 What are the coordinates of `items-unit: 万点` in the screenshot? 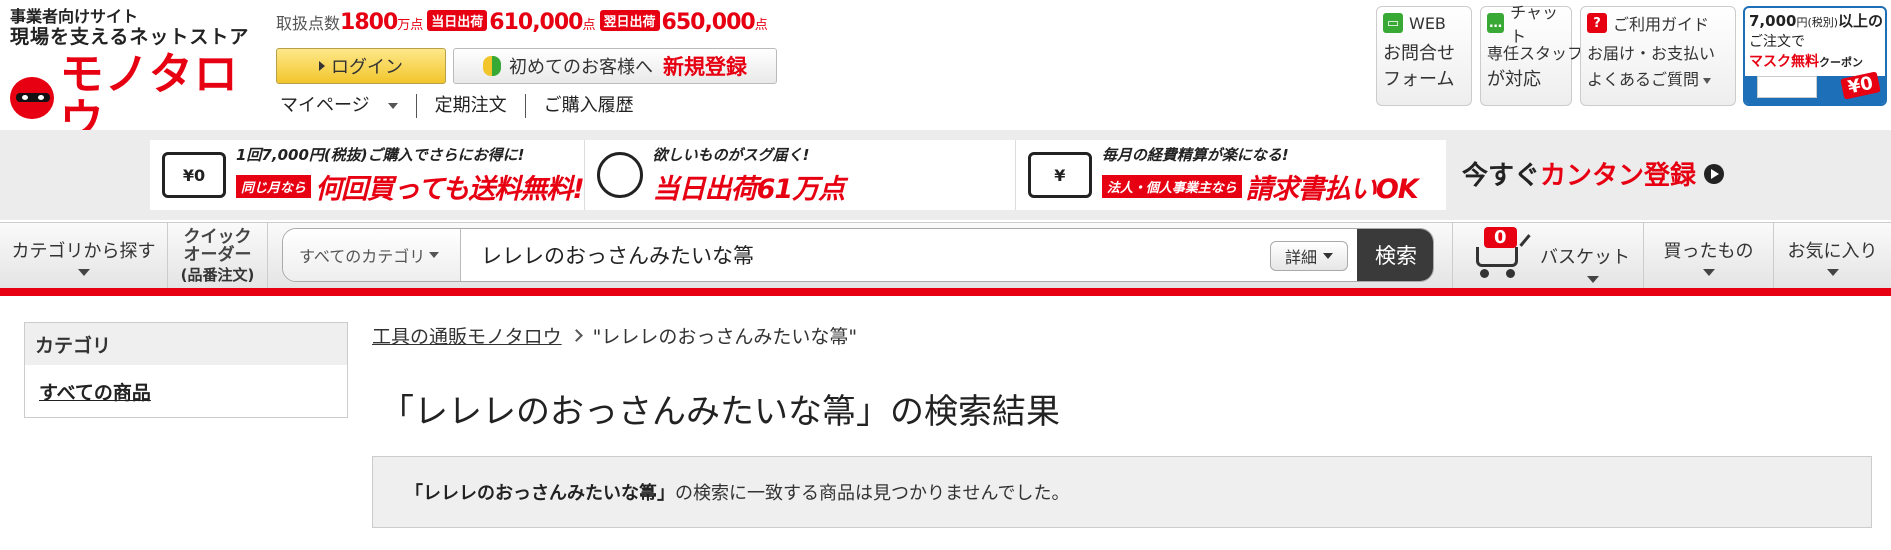 It's located at (410, 25).